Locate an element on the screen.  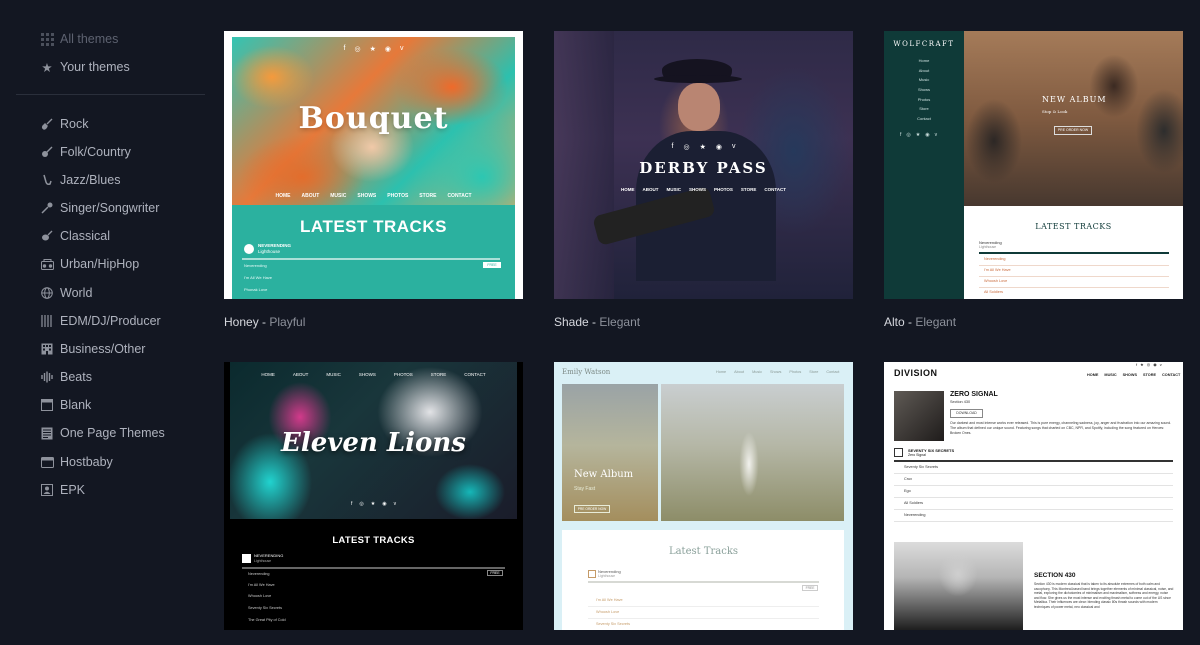
preview-nav: HOME MUSIC SHOWS STORE CONTACT is located at coordinates (1133, 375).